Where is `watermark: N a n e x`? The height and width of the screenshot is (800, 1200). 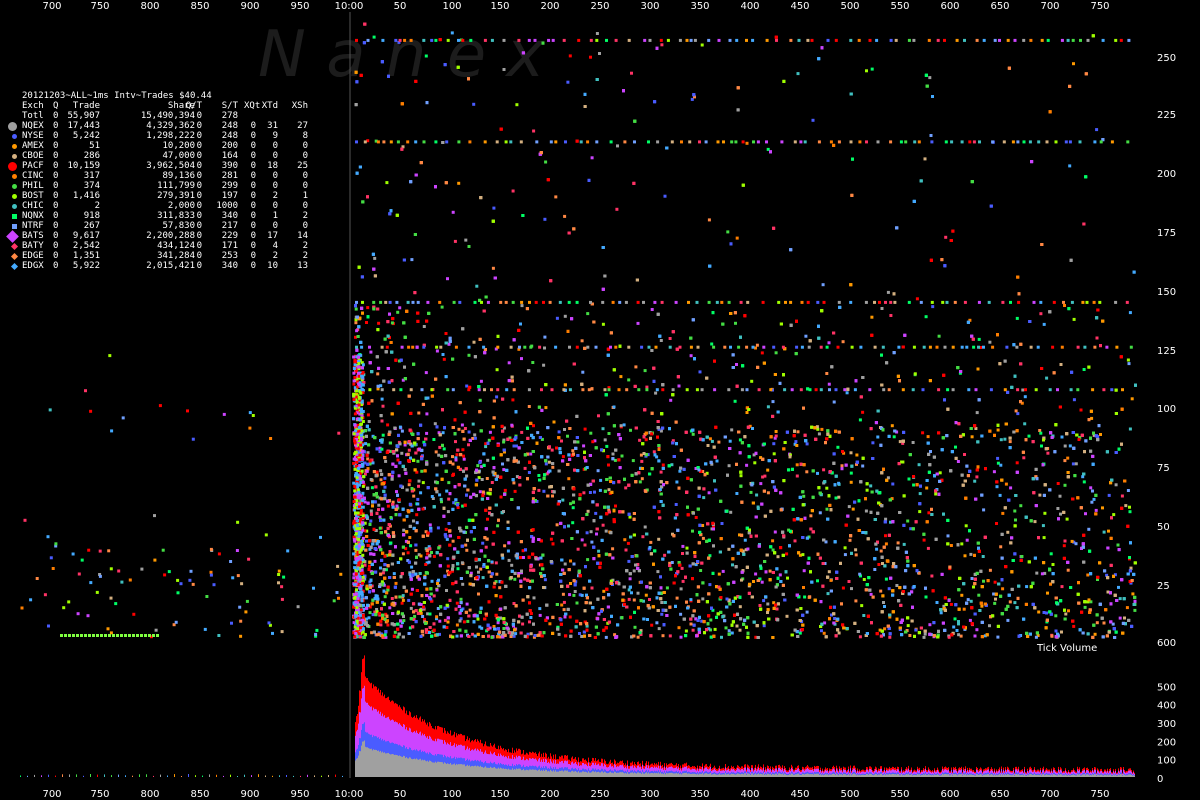
watermark: N a n e x is located at coordinates (401, 55).